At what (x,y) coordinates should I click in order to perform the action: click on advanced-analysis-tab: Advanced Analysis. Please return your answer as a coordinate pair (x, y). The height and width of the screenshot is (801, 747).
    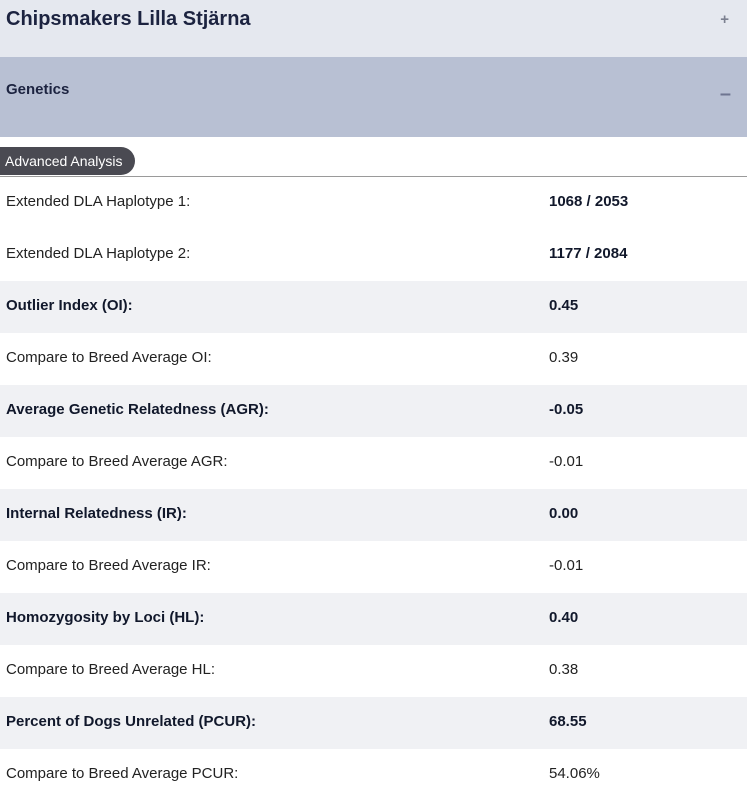
    Looking at the image, I should click on (67, 161).